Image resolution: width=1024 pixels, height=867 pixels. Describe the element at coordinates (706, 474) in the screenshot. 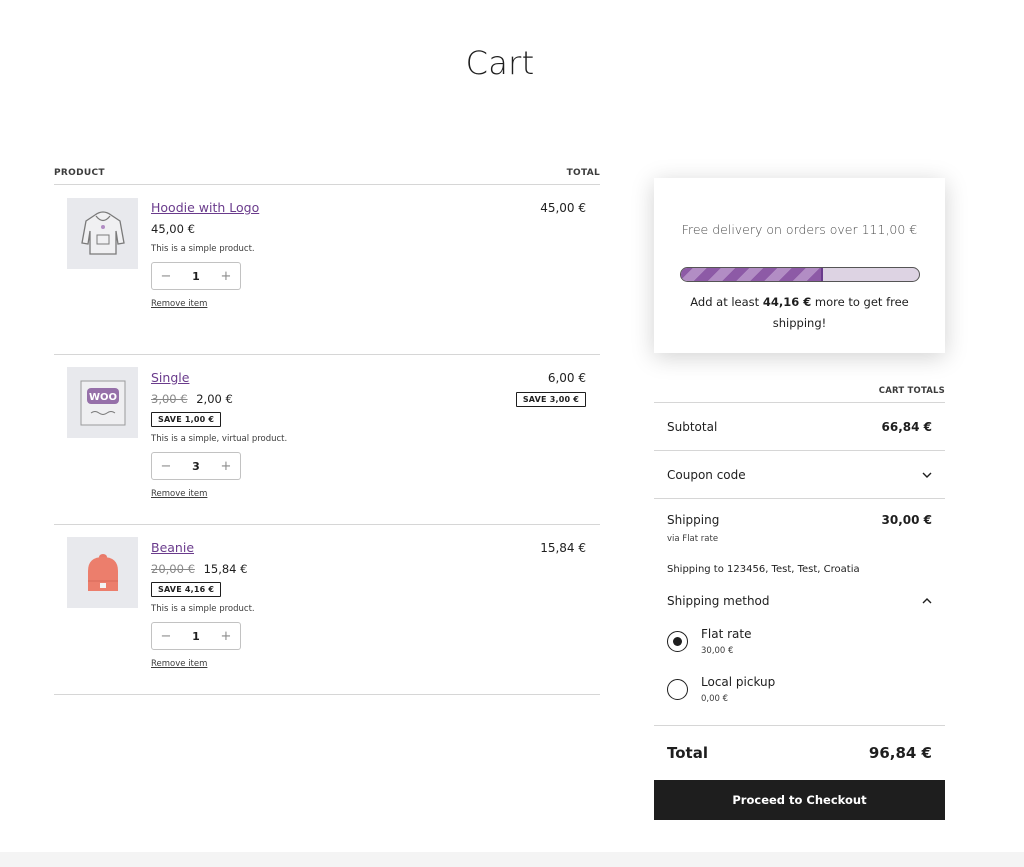

I see `coupon-code-label: Coupon code` at that location.